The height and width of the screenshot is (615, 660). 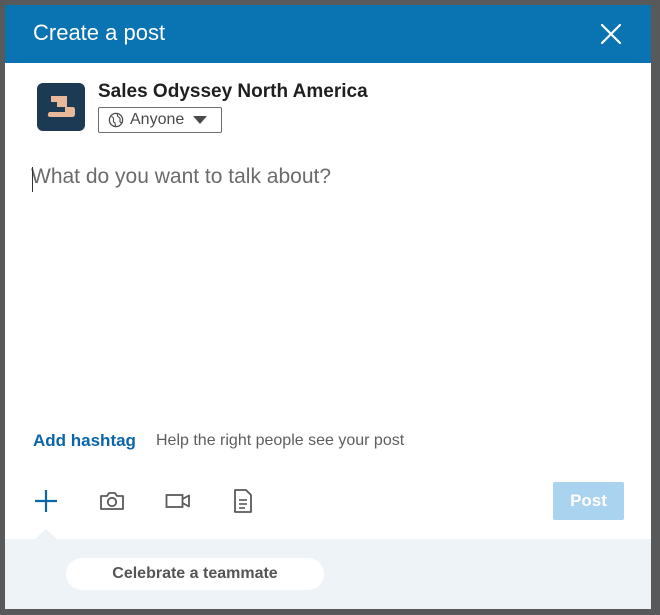 I want to click on add-video-button, so click(x=178, y=501).